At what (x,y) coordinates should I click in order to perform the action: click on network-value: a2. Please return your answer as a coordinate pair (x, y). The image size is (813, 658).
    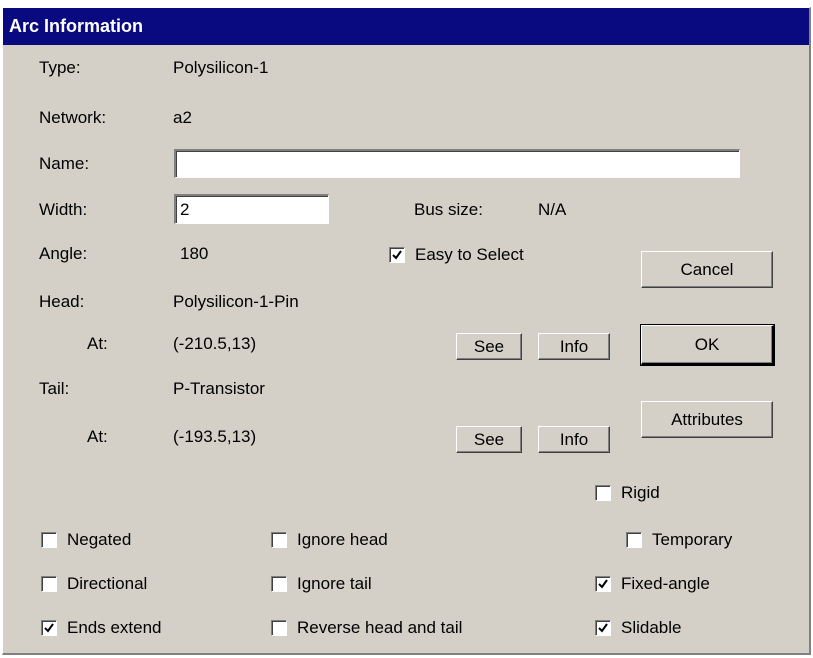
    Looking at the image, I should click on (182, 117).